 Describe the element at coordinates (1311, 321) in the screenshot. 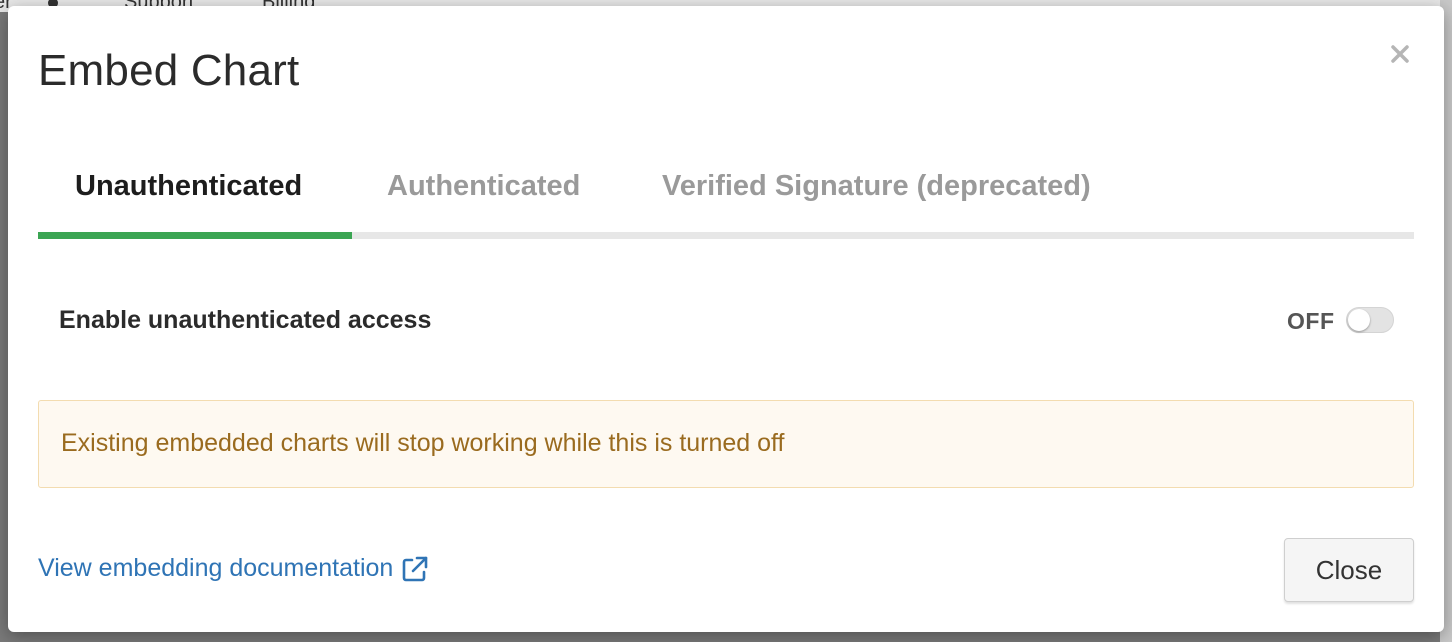

I see `access-toggle-state: OFF` at that location.